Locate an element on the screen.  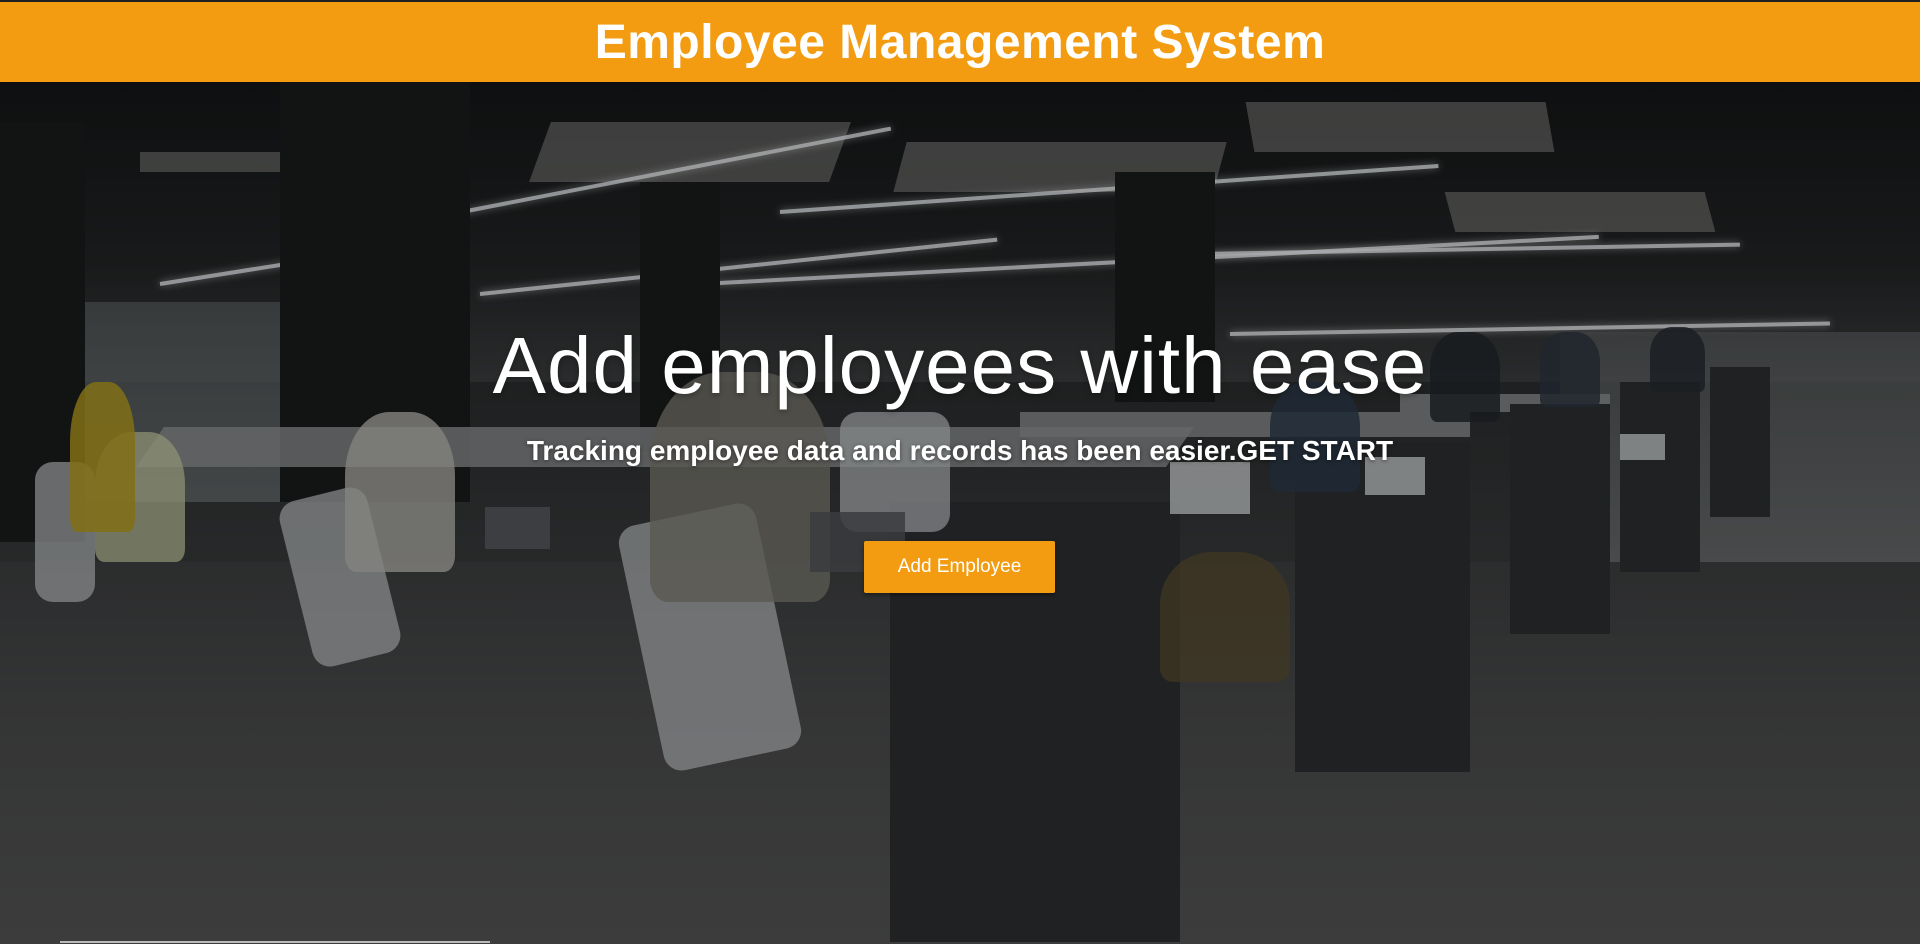
top-navbar: Employee Management System is located at coordinates (960, 41).